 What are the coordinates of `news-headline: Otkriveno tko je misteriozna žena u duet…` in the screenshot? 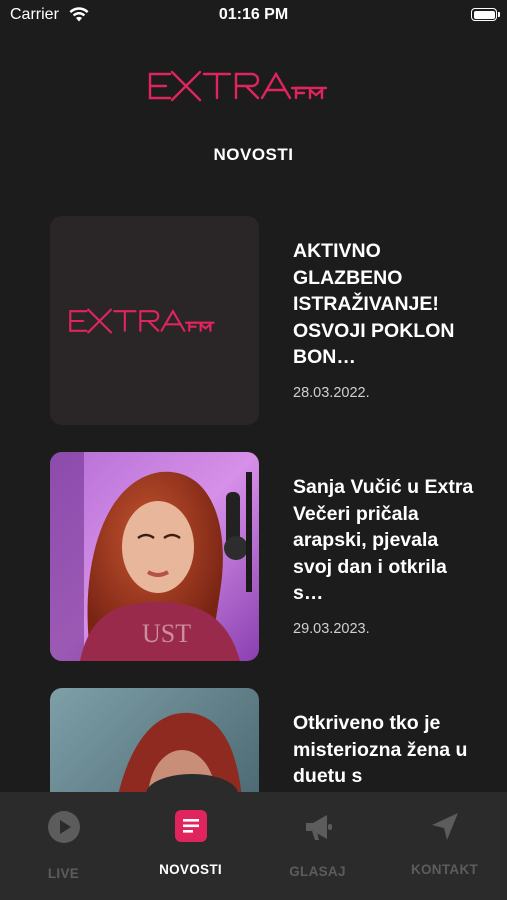 It's located at (385, 750).